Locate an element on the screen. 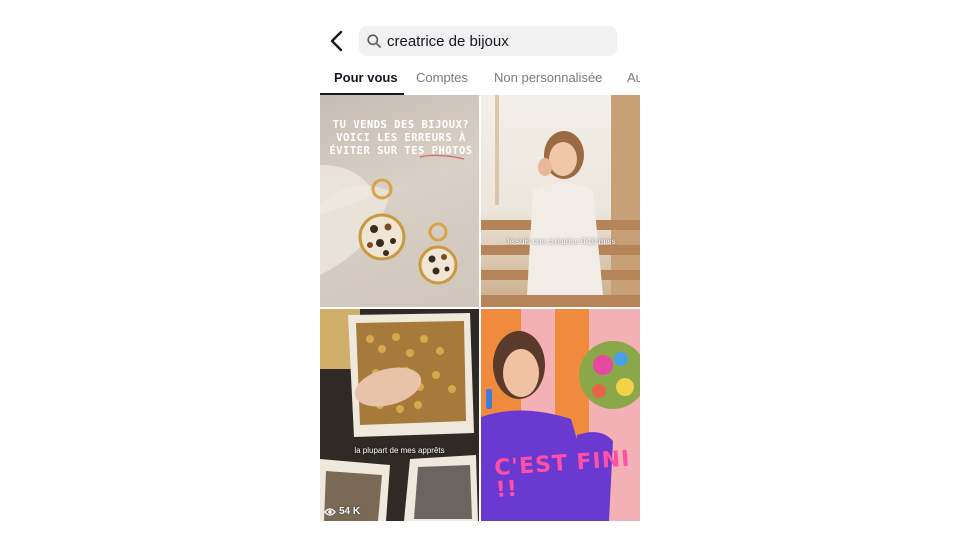  tab-pour-vous: Pour vous is located at coordinates (366, 77).